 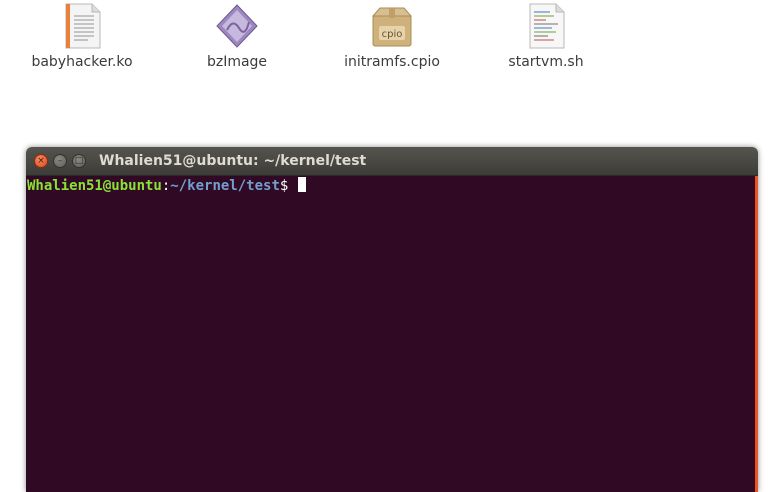 What do you see at coordinates (546, 62) in the screenshot?
I see `file-label: startvm.sh` at bounding box center [546, 62].